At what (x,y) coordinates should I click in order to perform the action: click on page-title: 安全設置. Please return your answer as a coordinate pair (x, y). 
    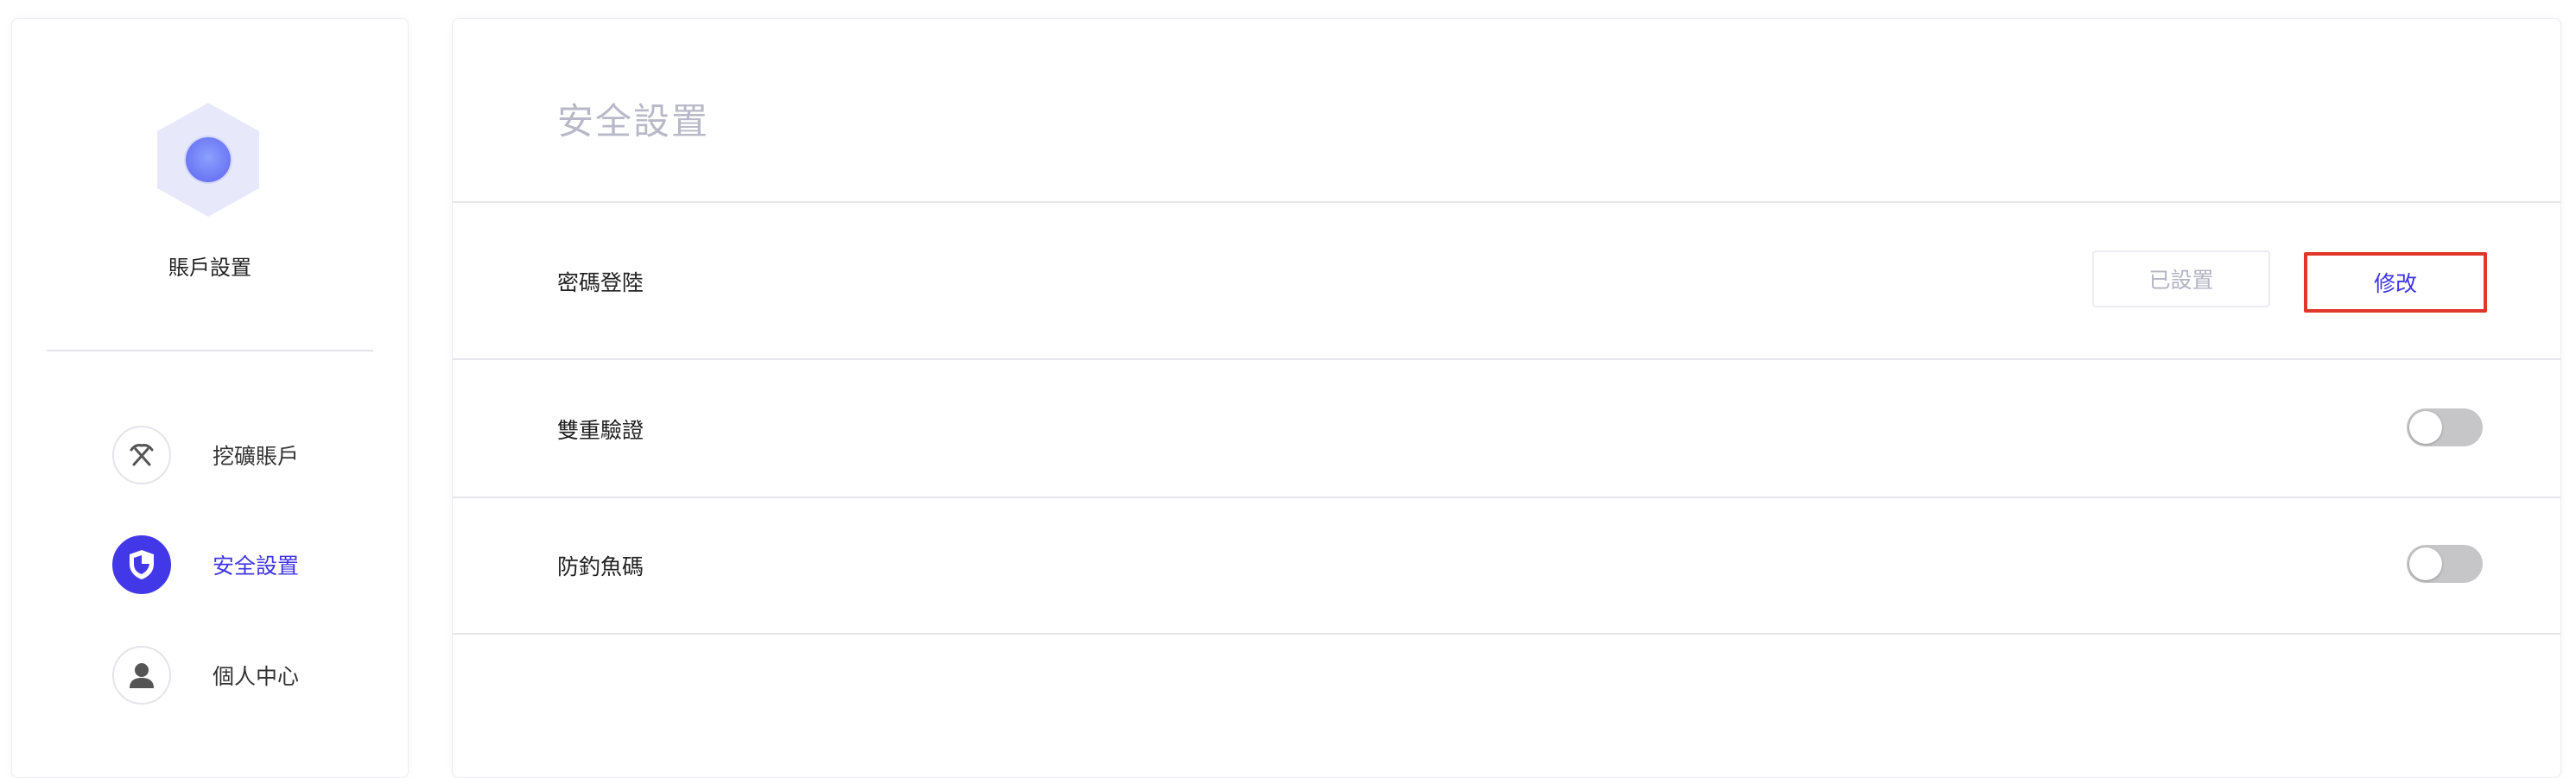
    Looking at the image, I should click on (633, 121).